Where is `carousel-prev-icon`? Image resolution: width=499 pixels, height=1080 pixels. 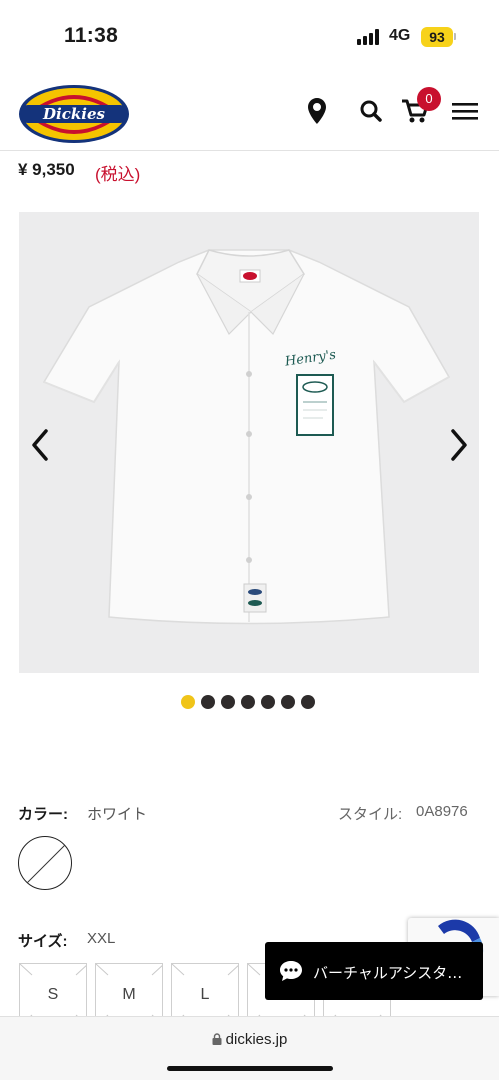 carousel-prev-icon is located at coordinates (41, 445).